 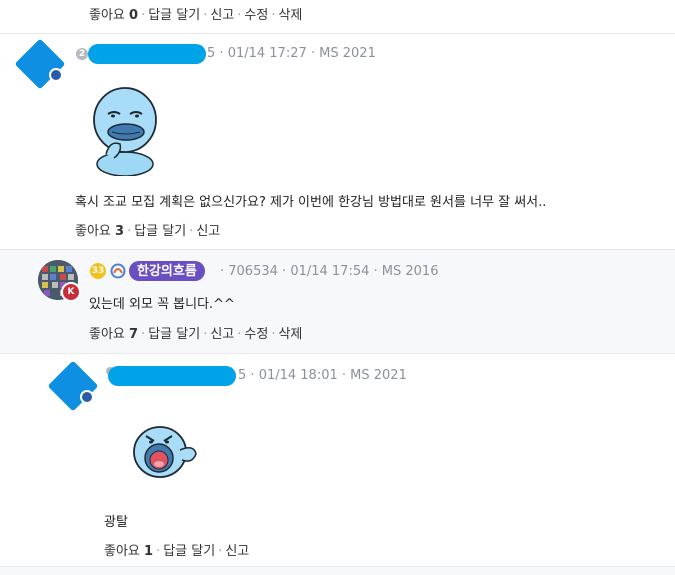 I want to click on comment-actions: 좋아요 3 · 답글 달기 · 신고, so click(x=148, y=231).